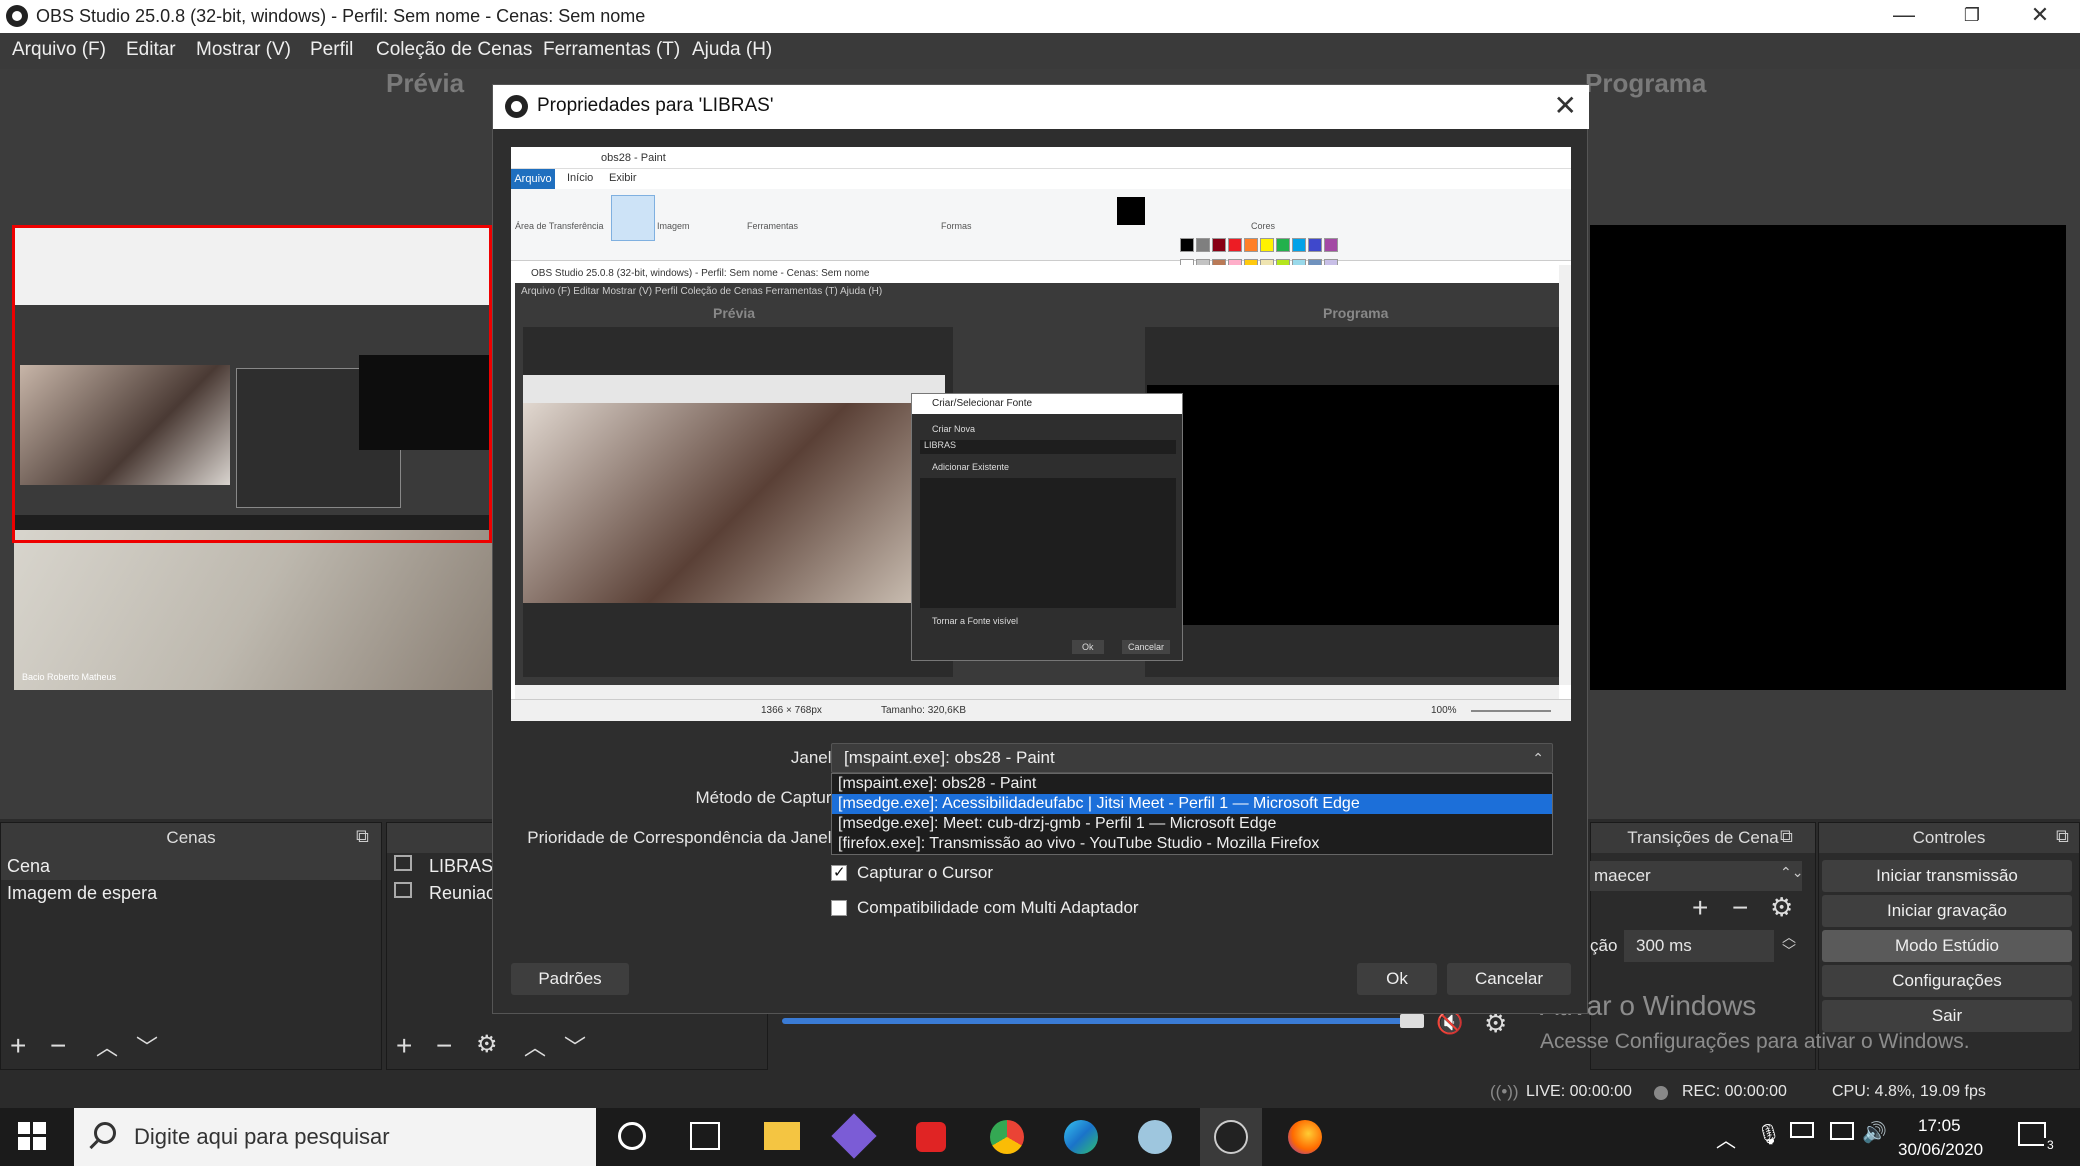 Image resolution: width=2080 pixels, height=1166 pixels. Describe the element at coordinates (1192, 784) in the screenshot. I see `janela-option: [mspaint.exe]: obs28 - Paint` at that location.